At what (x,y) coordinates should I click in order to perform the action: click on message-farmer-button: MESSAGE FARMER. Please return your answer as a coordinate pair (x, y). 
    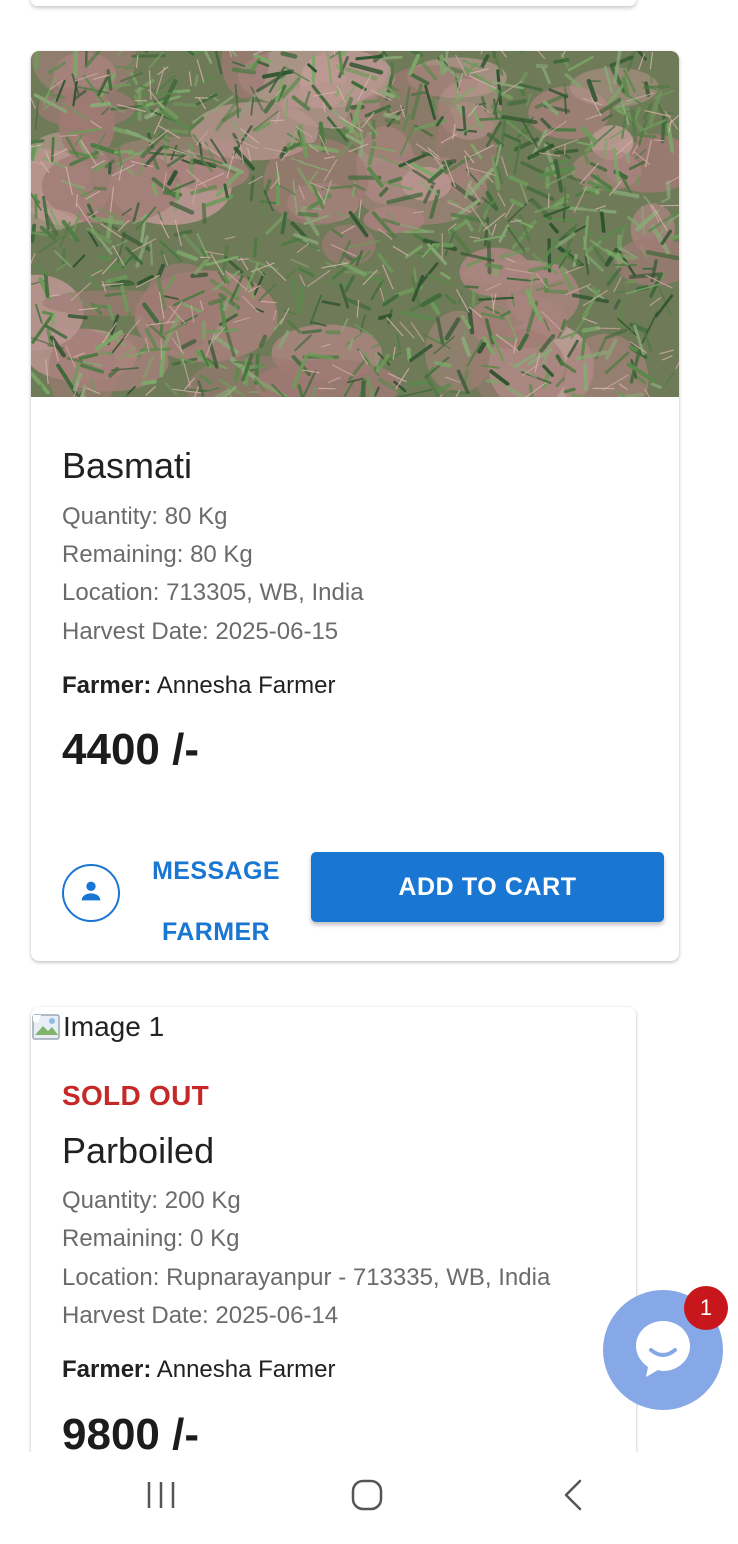
    Looking at the image, I should click on (216, 901).